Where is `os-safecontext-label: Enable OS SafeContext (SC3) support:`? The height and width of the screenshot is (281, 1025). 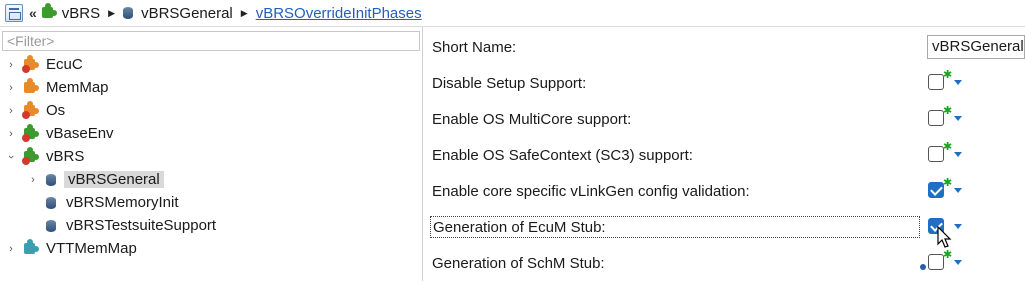
os-safecontext-label: Enable OS SafeContext (SC3) support: is located at coordinates (562, 155).